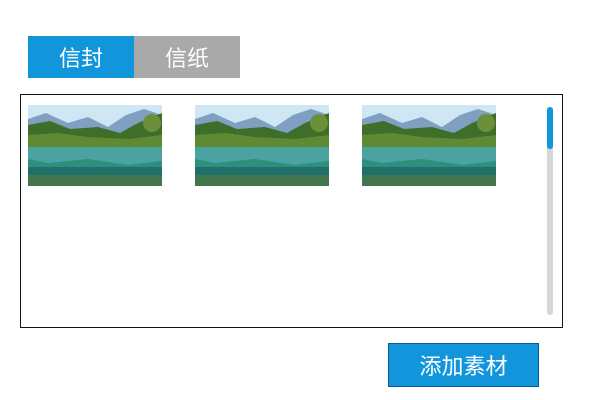 The width and height of the screenshot is (600, 400). Describe the element at coordinates (550, 211) in the screenshot. I see `vertical-scrollbar` at that location.